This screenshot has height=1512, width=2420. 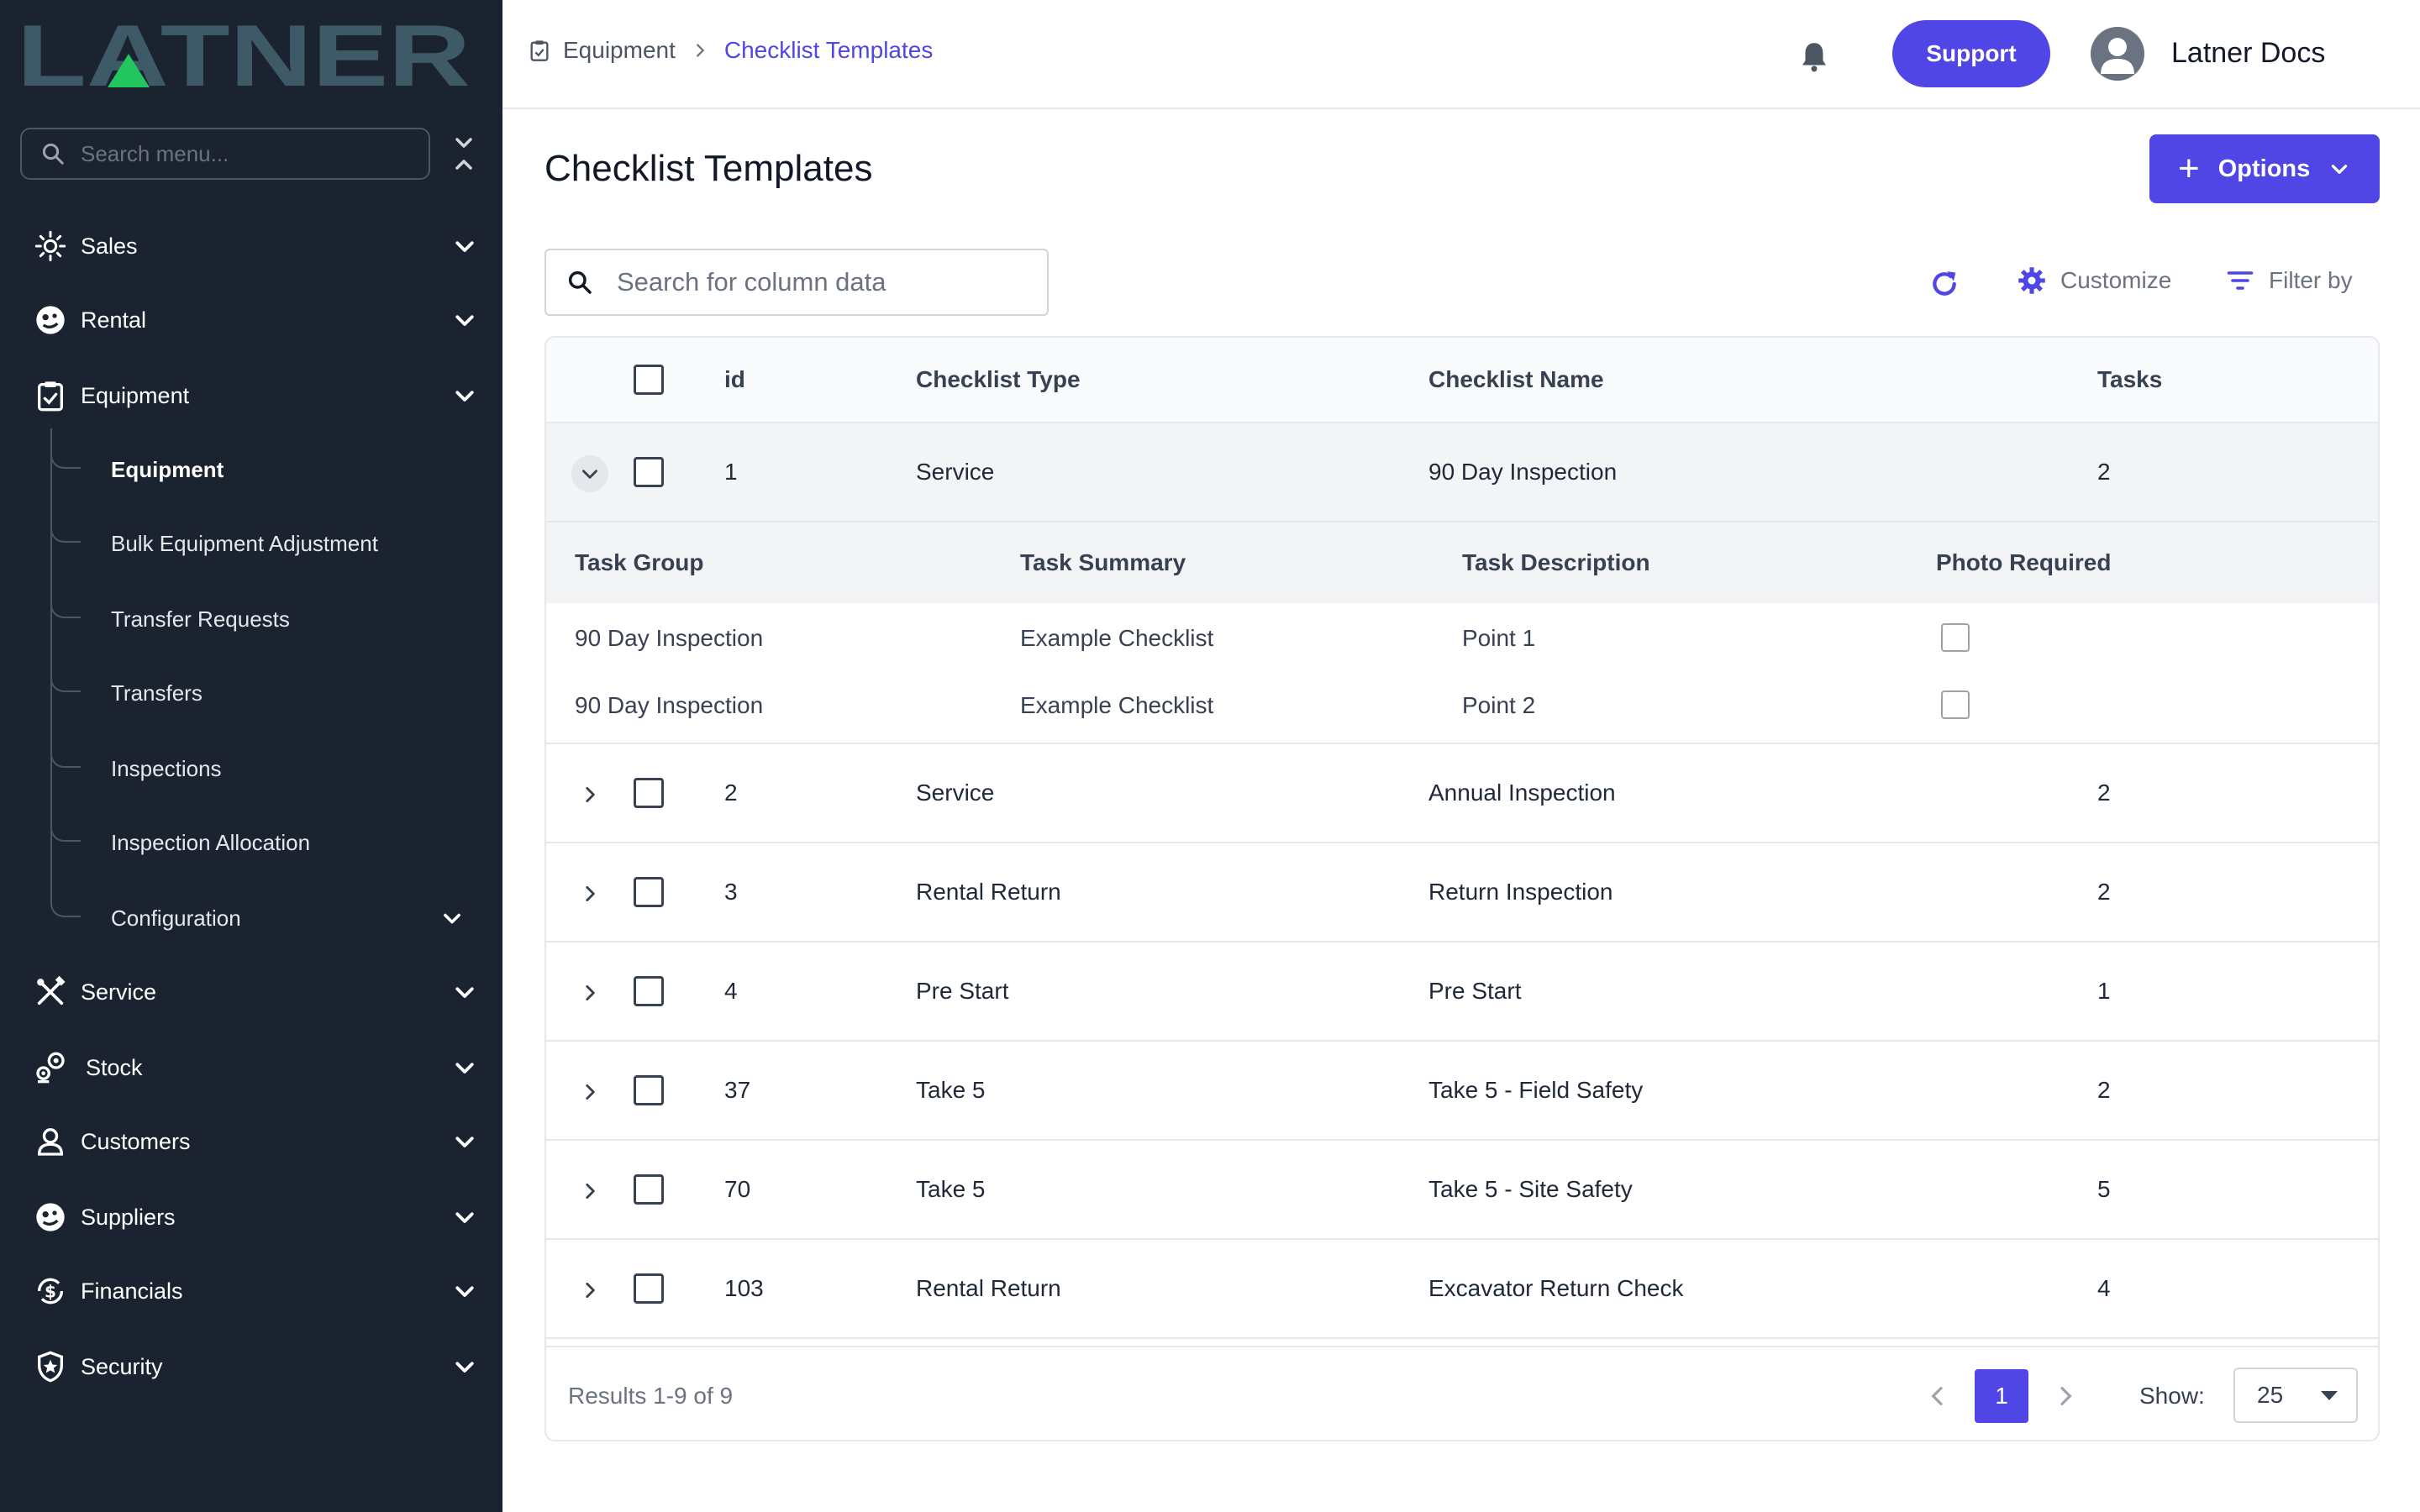 I want to click on column-header-tasks: Tasks, so click(x=2129, y=379).